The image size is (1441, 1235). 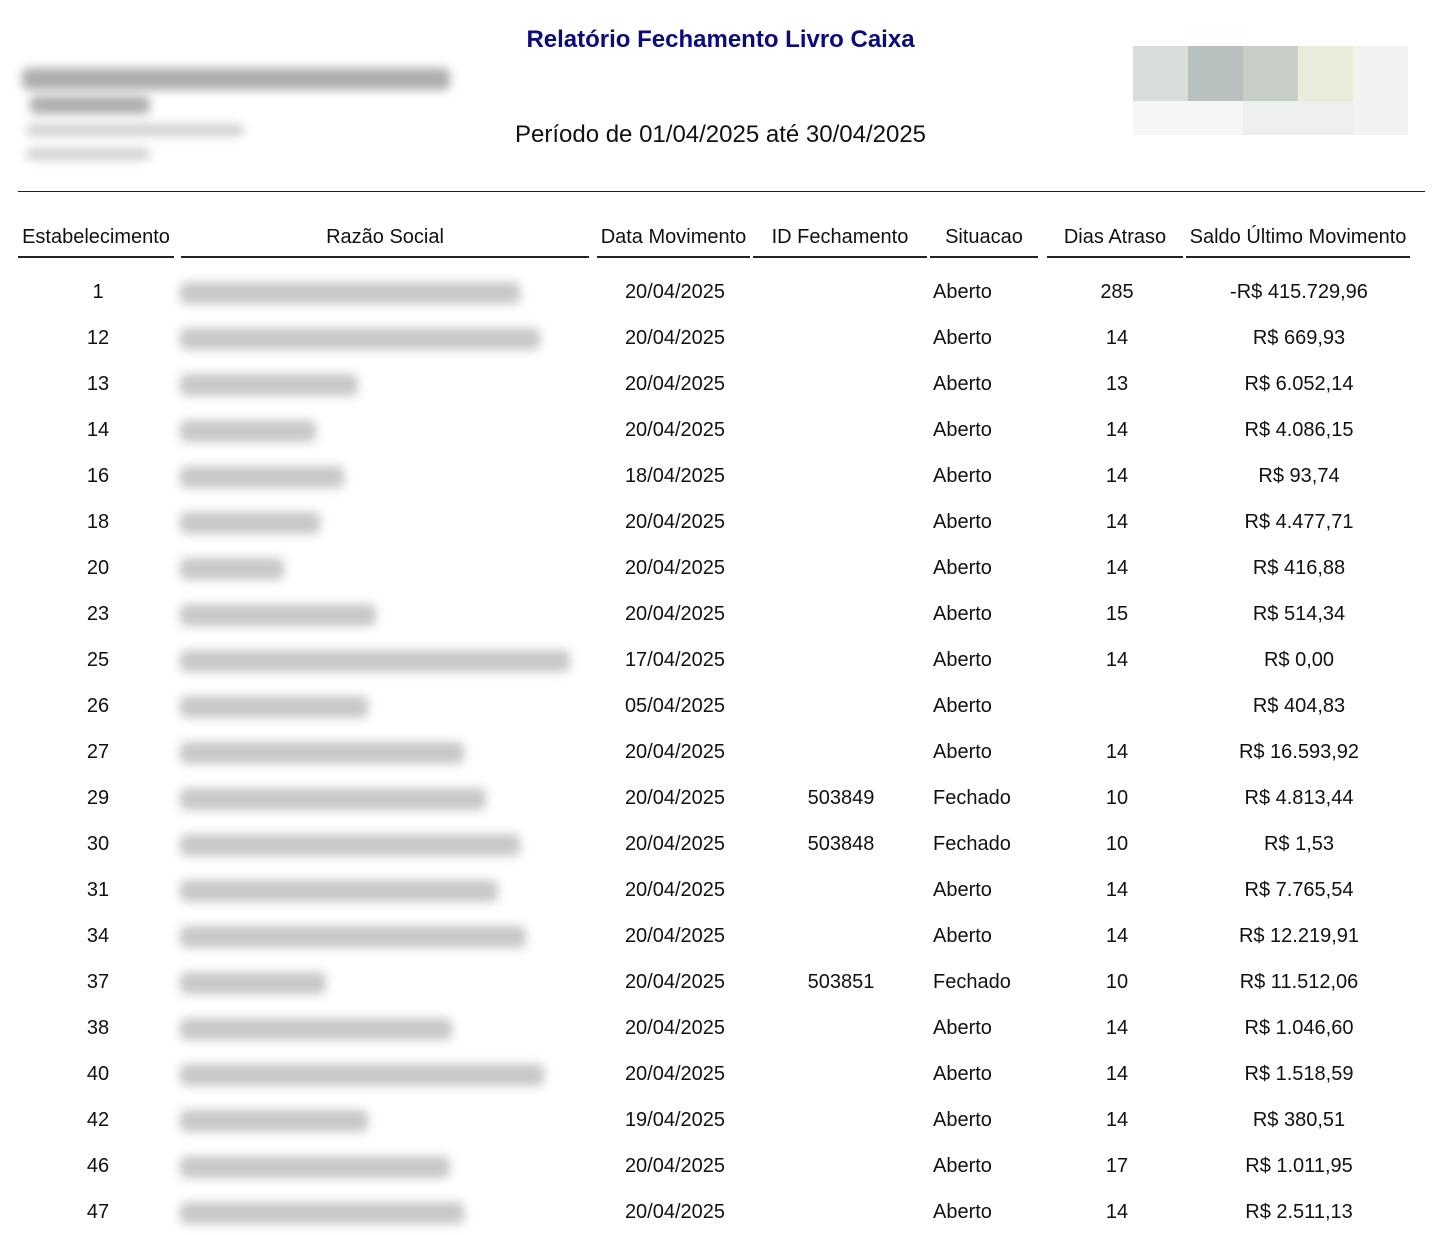 I want to click on col-header-saldo: Saldo Último Movimento, so click(x=1298, y=242).